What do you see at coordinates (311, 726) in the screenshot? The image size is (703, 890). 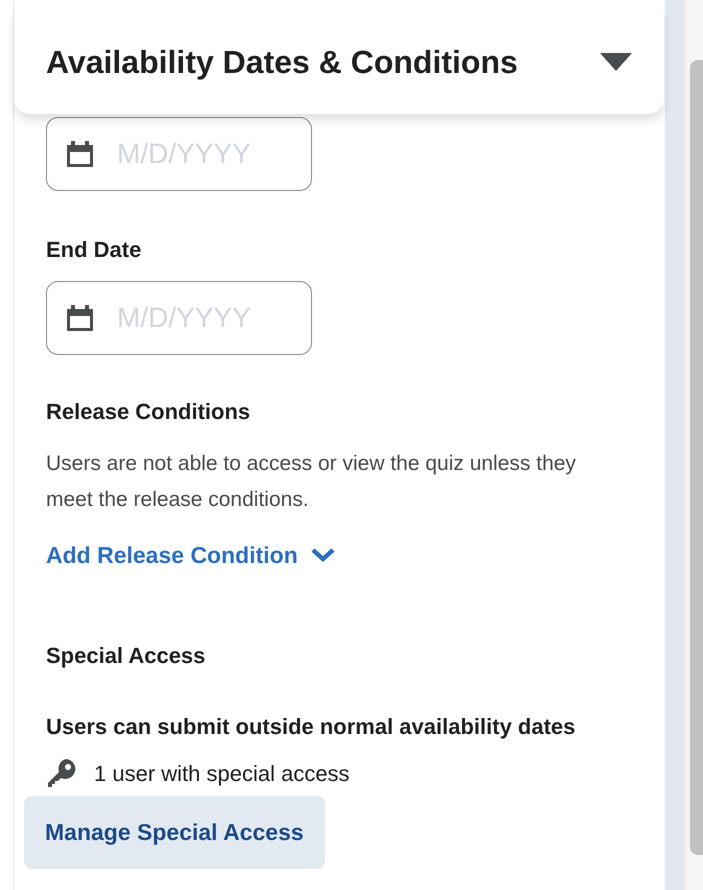 I see `subheading-text: Users can submit outside normal availability dates` at bounding box center [311, 726].